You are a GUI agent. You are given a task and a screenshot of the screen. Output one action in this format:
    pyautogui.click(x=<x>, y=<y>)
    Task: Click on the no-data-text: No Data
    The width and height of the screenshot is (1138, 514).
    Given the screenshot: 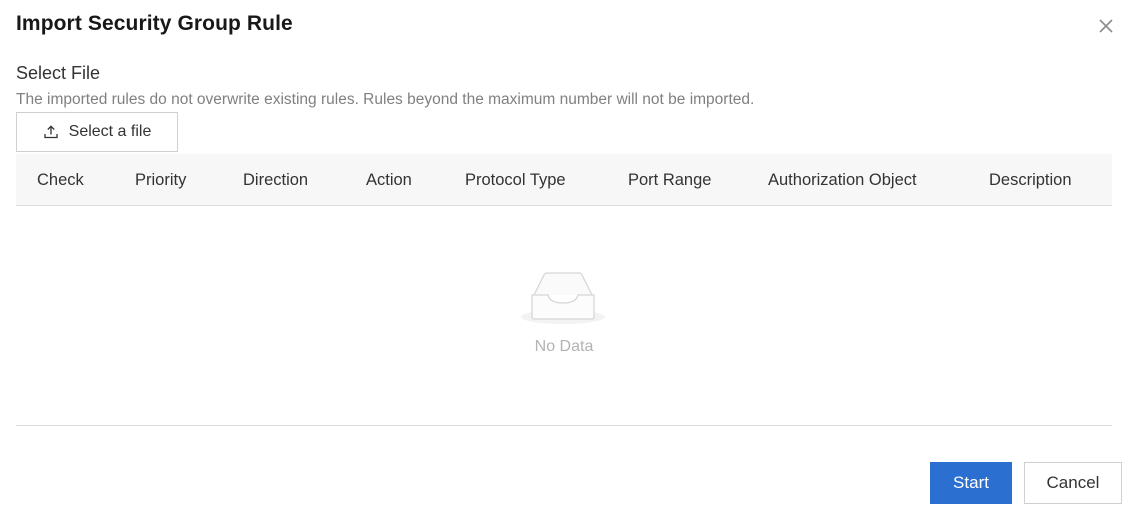 What is the action you would take?
    pyautogui.click(x=564, y=346)
    